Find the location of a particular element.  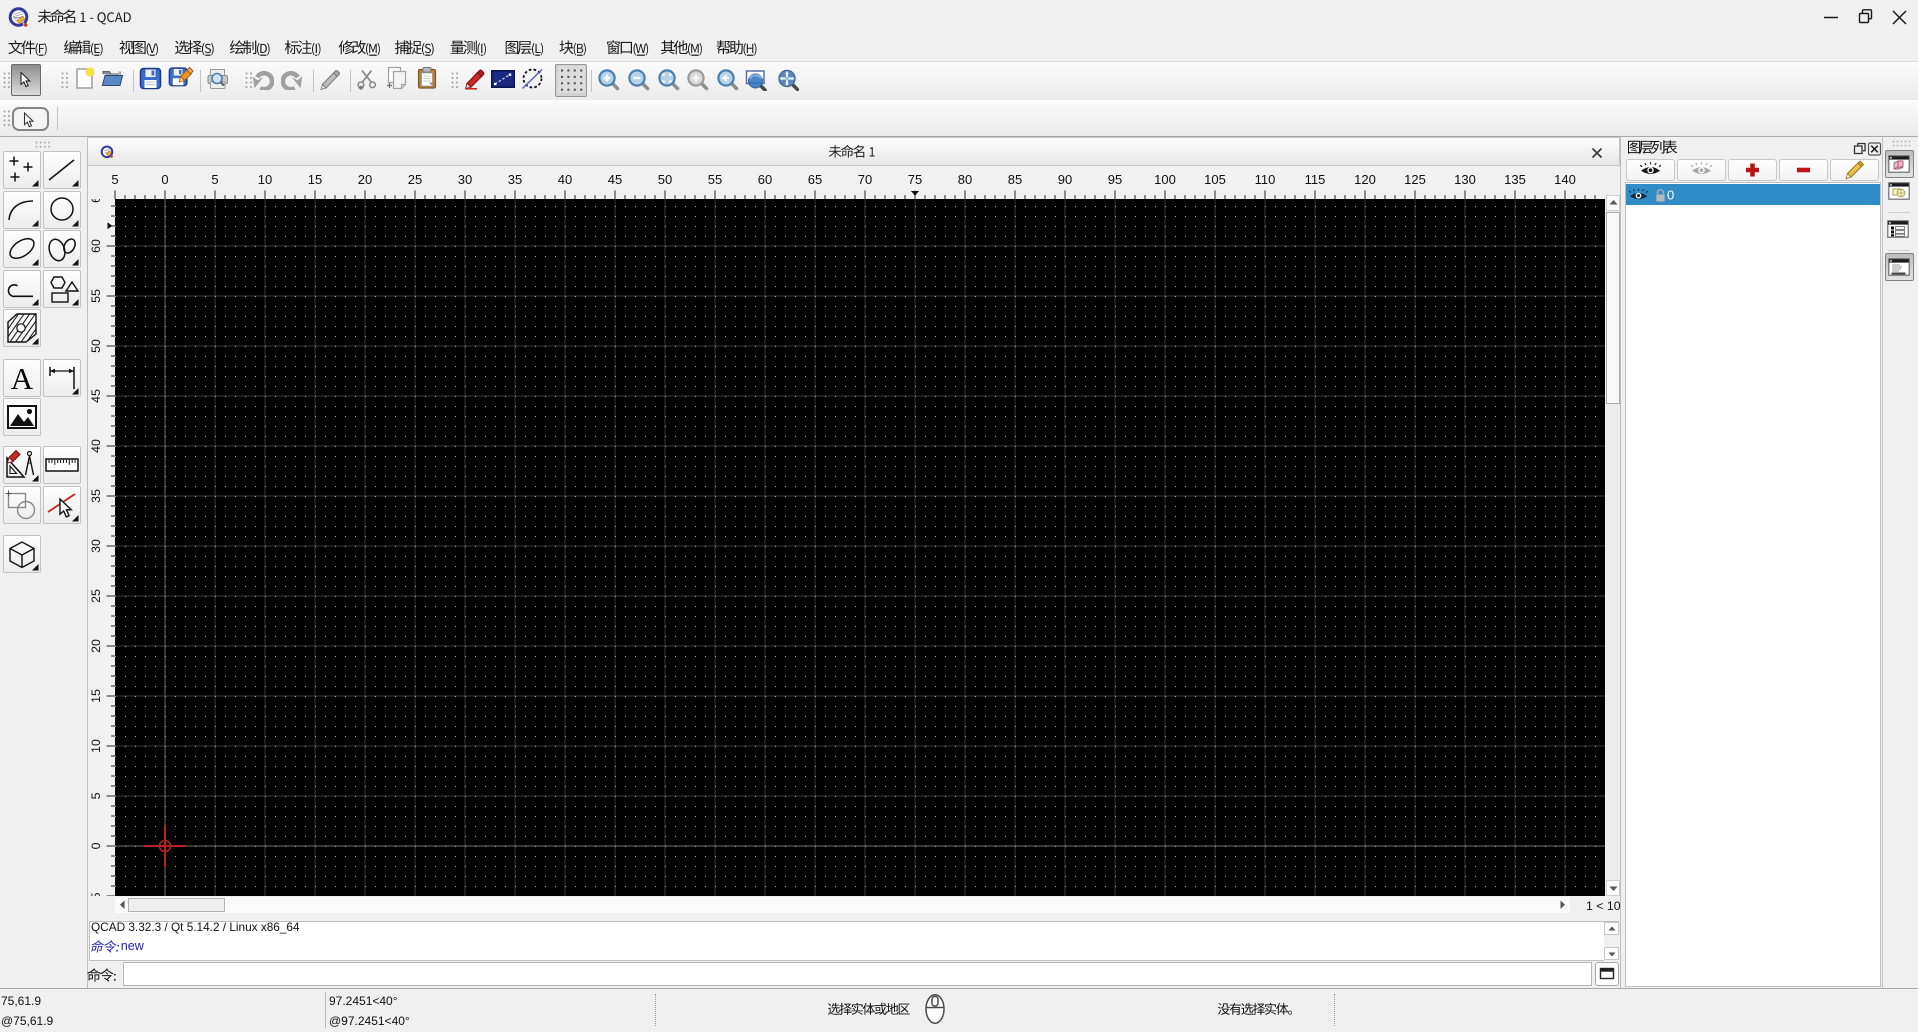

svg-text: 105 is located at coordinates (1215, 179).